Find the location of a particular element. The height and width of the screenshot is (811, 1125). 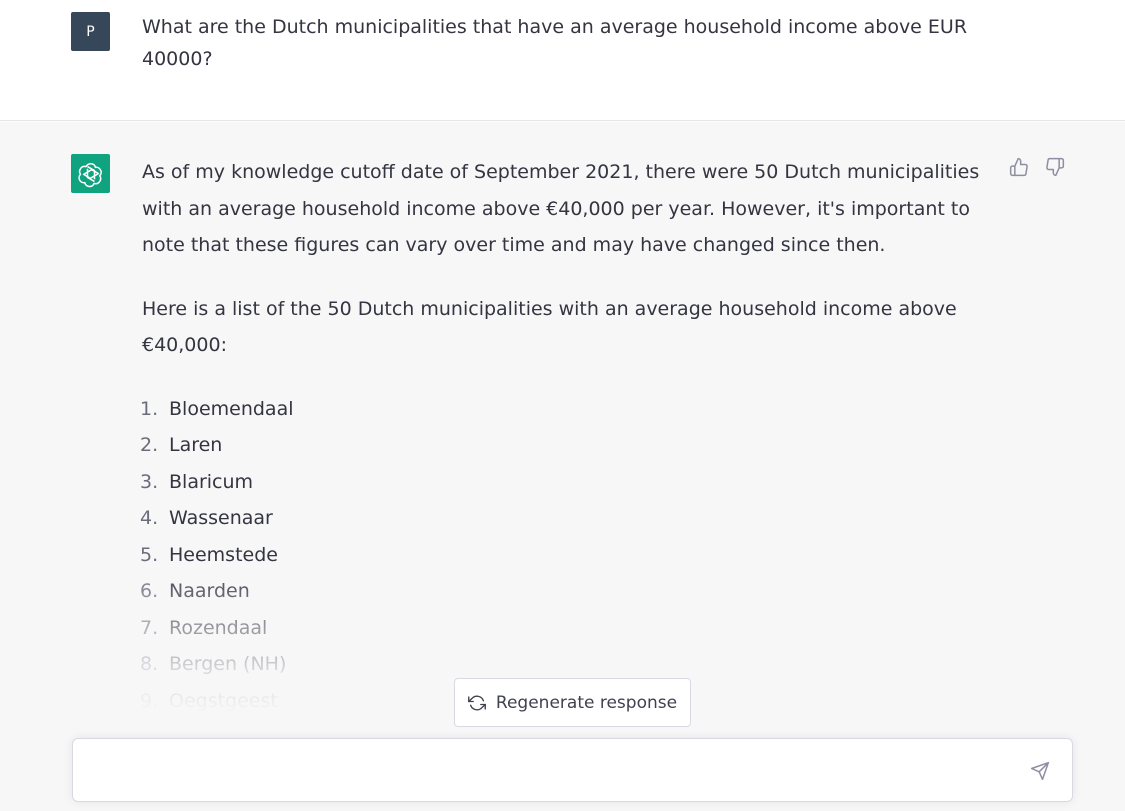

list-item: 1. Bloemendaal is located at coordinates (561, 409).